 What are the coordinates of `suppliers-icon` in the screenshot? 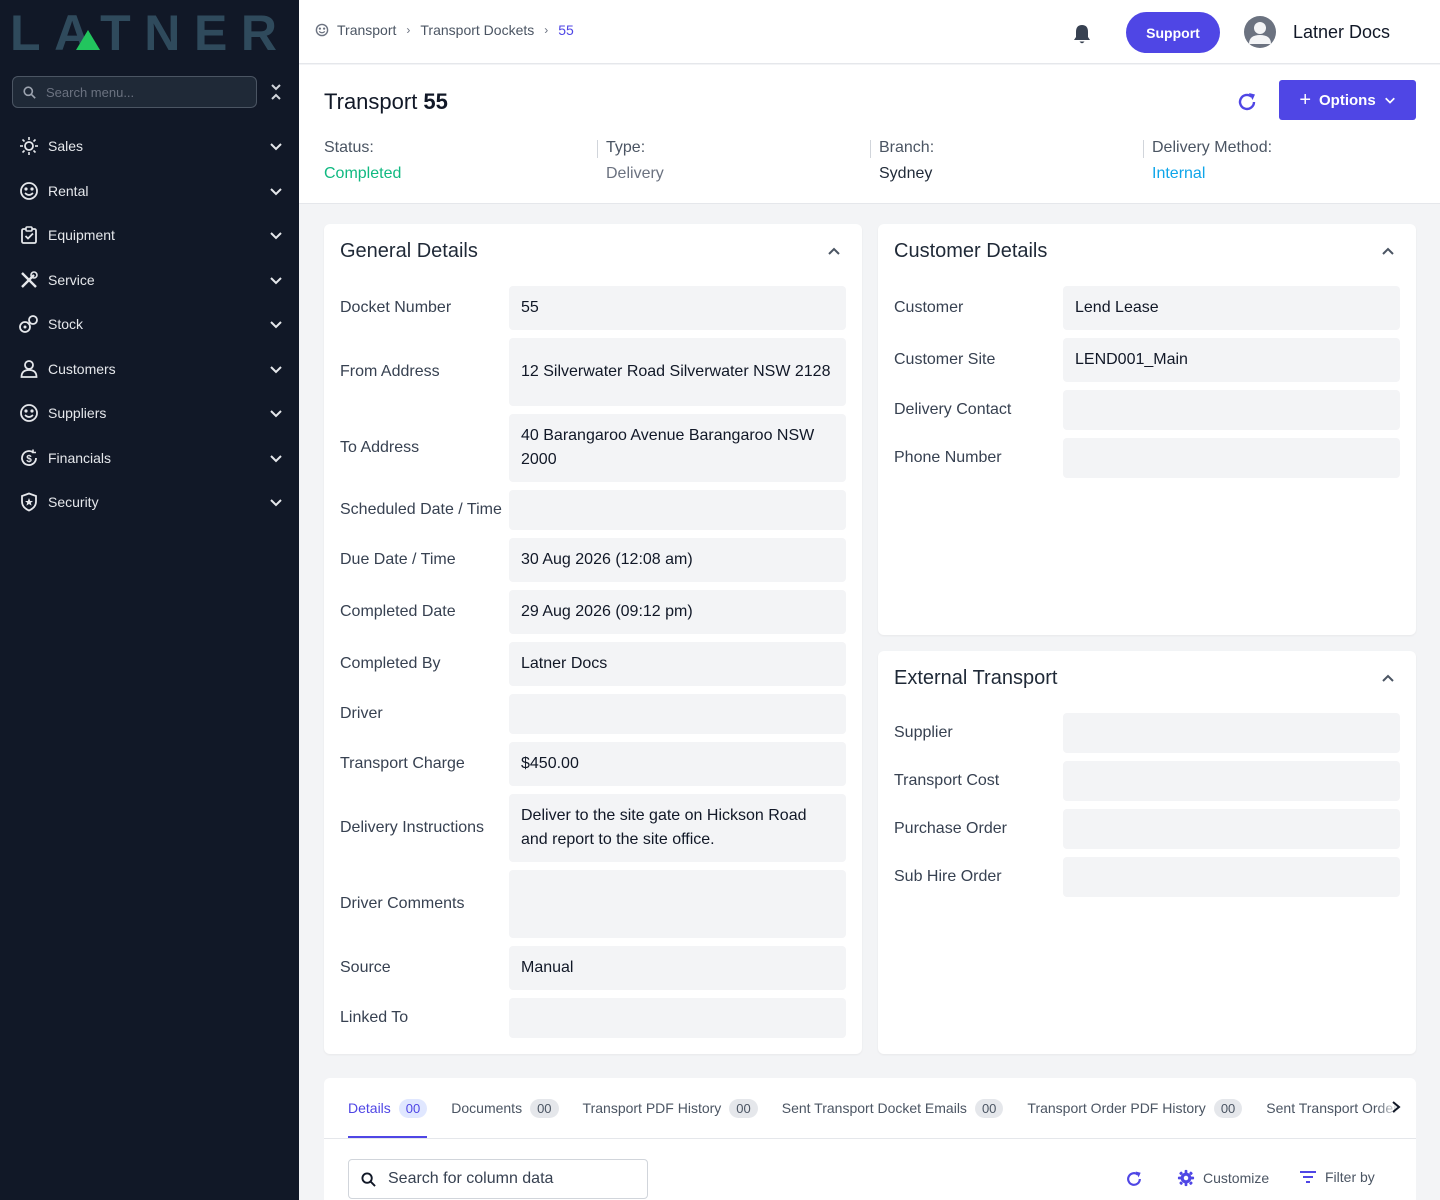 It's located at (29, 413).